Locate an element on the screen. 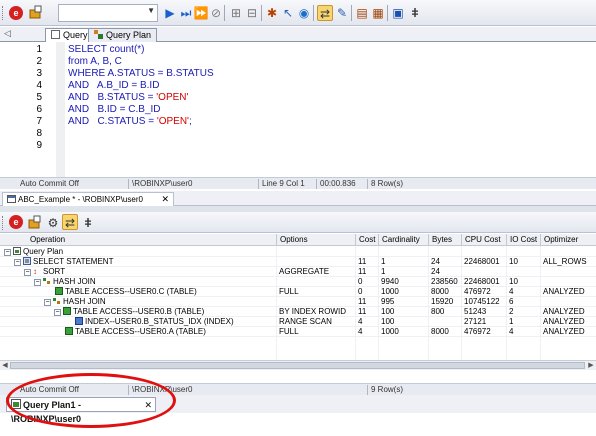 The image size is (596, 436). plan-cell-cost: 11 is located at coordinates (362, 301).